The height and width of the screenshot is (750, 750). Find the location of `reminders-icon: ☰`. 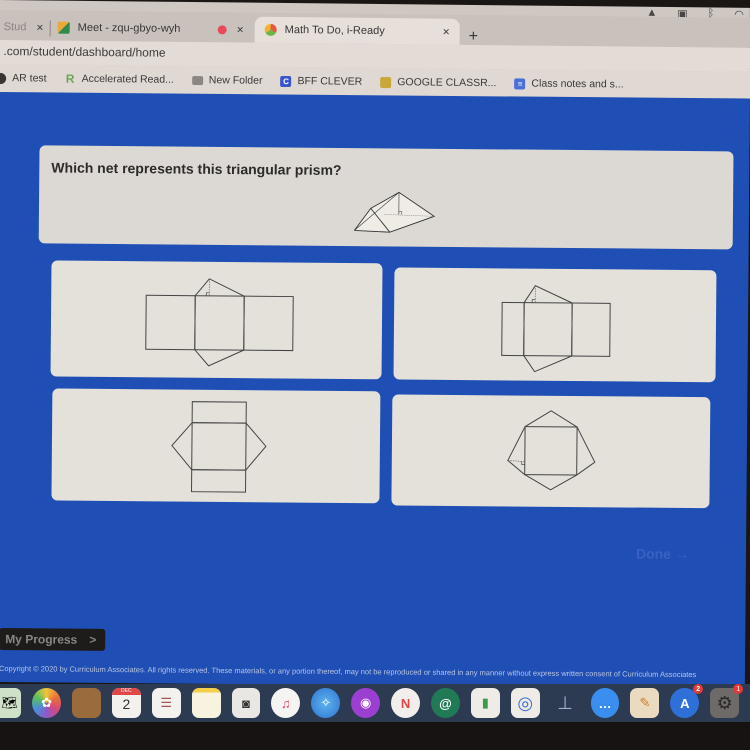

reminders-icon: ☰ is located at coordinates (166, 703).